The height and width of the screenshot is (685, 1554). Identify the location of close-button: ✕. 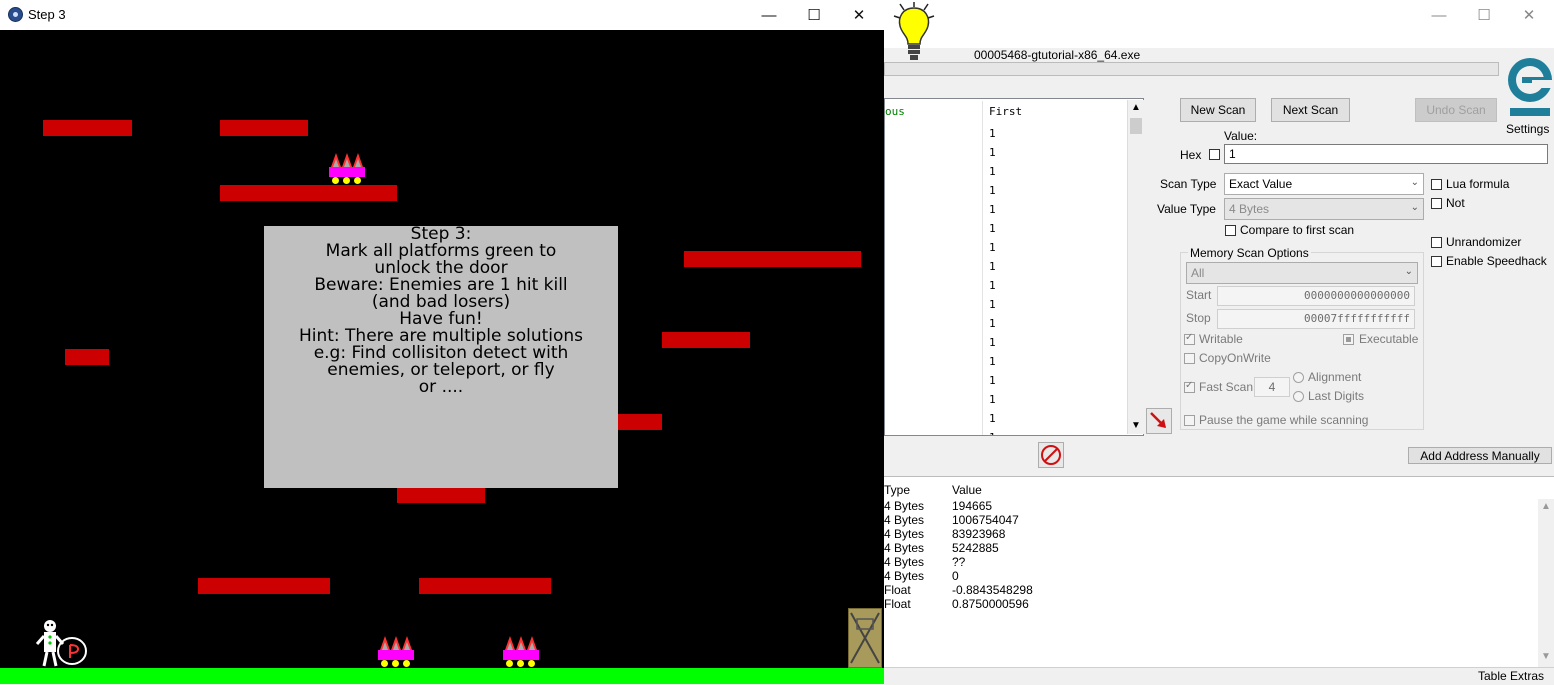
(859, 15).